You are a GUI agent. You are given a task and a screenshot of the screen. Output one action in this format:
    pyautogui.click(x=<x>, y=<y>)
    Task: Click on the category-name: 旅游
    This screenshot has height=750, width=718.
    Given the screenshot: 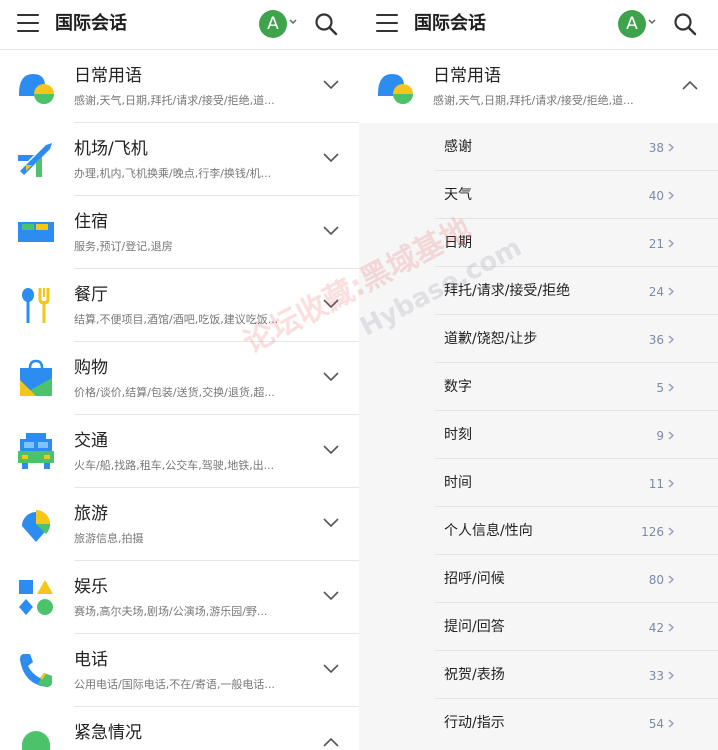 What is the action you would take?
    pyautogui.click(x=91, y=514)
    